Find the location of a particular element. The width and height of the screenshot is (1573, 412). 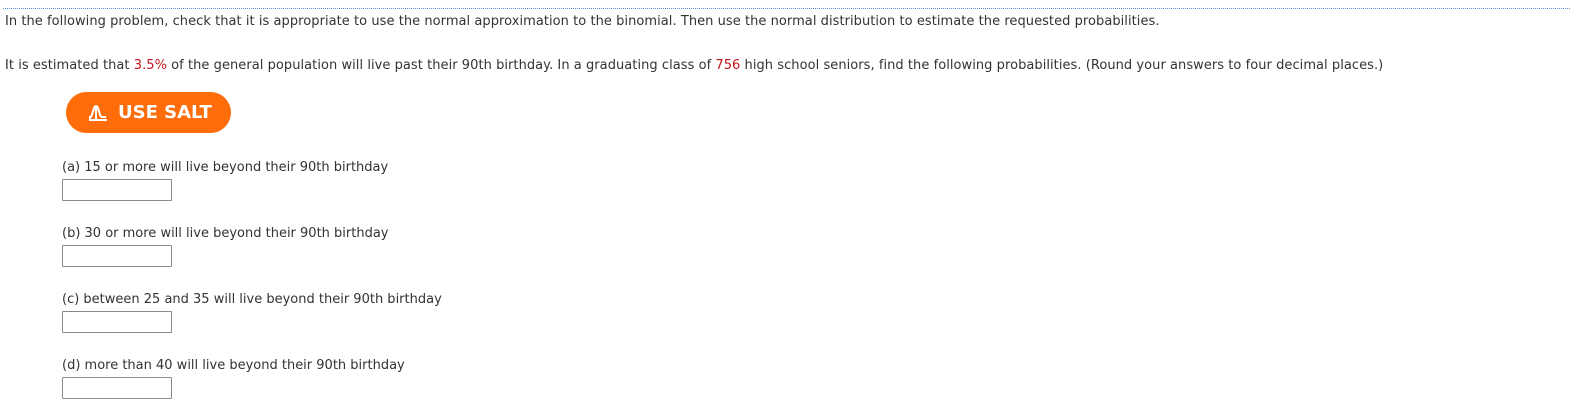

answer-c-input is located at coordinates (117, 322).